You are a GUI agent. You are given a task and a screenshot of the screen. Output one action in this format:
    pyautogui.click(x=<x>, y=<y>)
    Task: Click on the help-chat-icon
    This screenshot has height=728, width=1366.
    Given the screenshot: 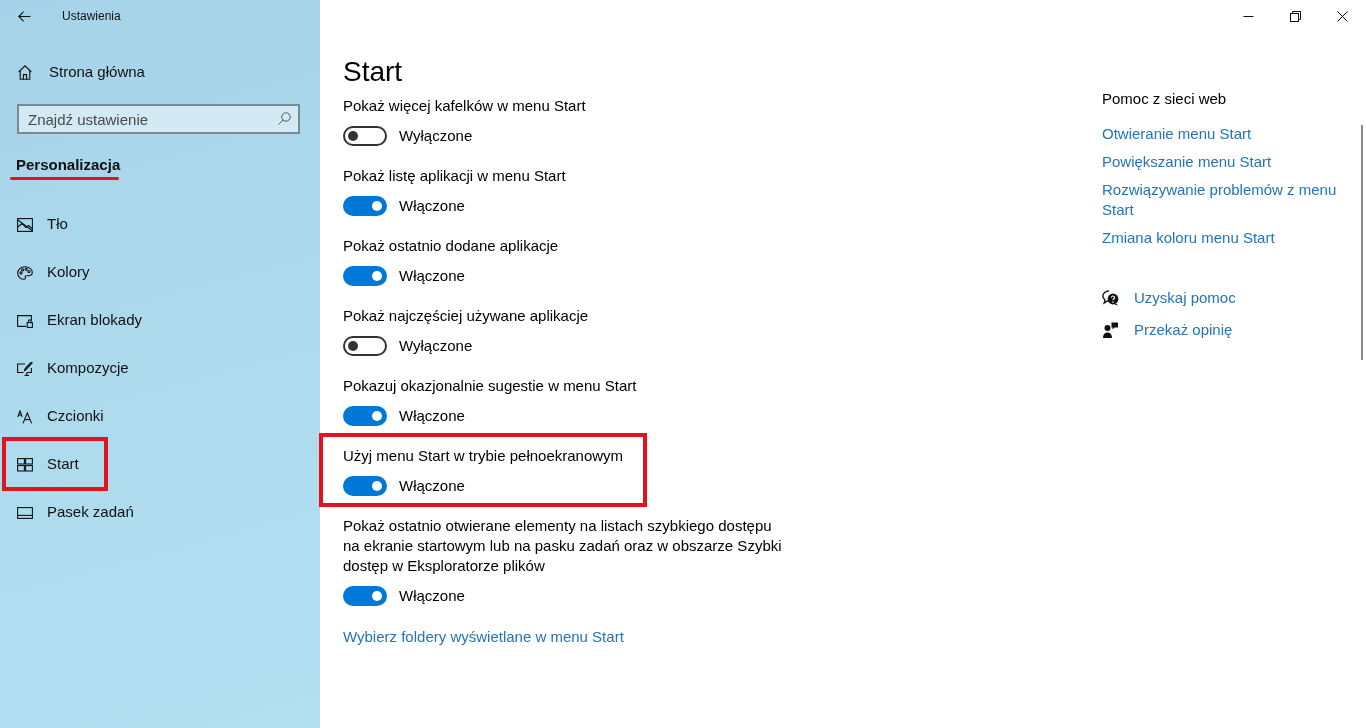 What is the action you would take?
    pyautogui.click(x=1110, y=298)
    